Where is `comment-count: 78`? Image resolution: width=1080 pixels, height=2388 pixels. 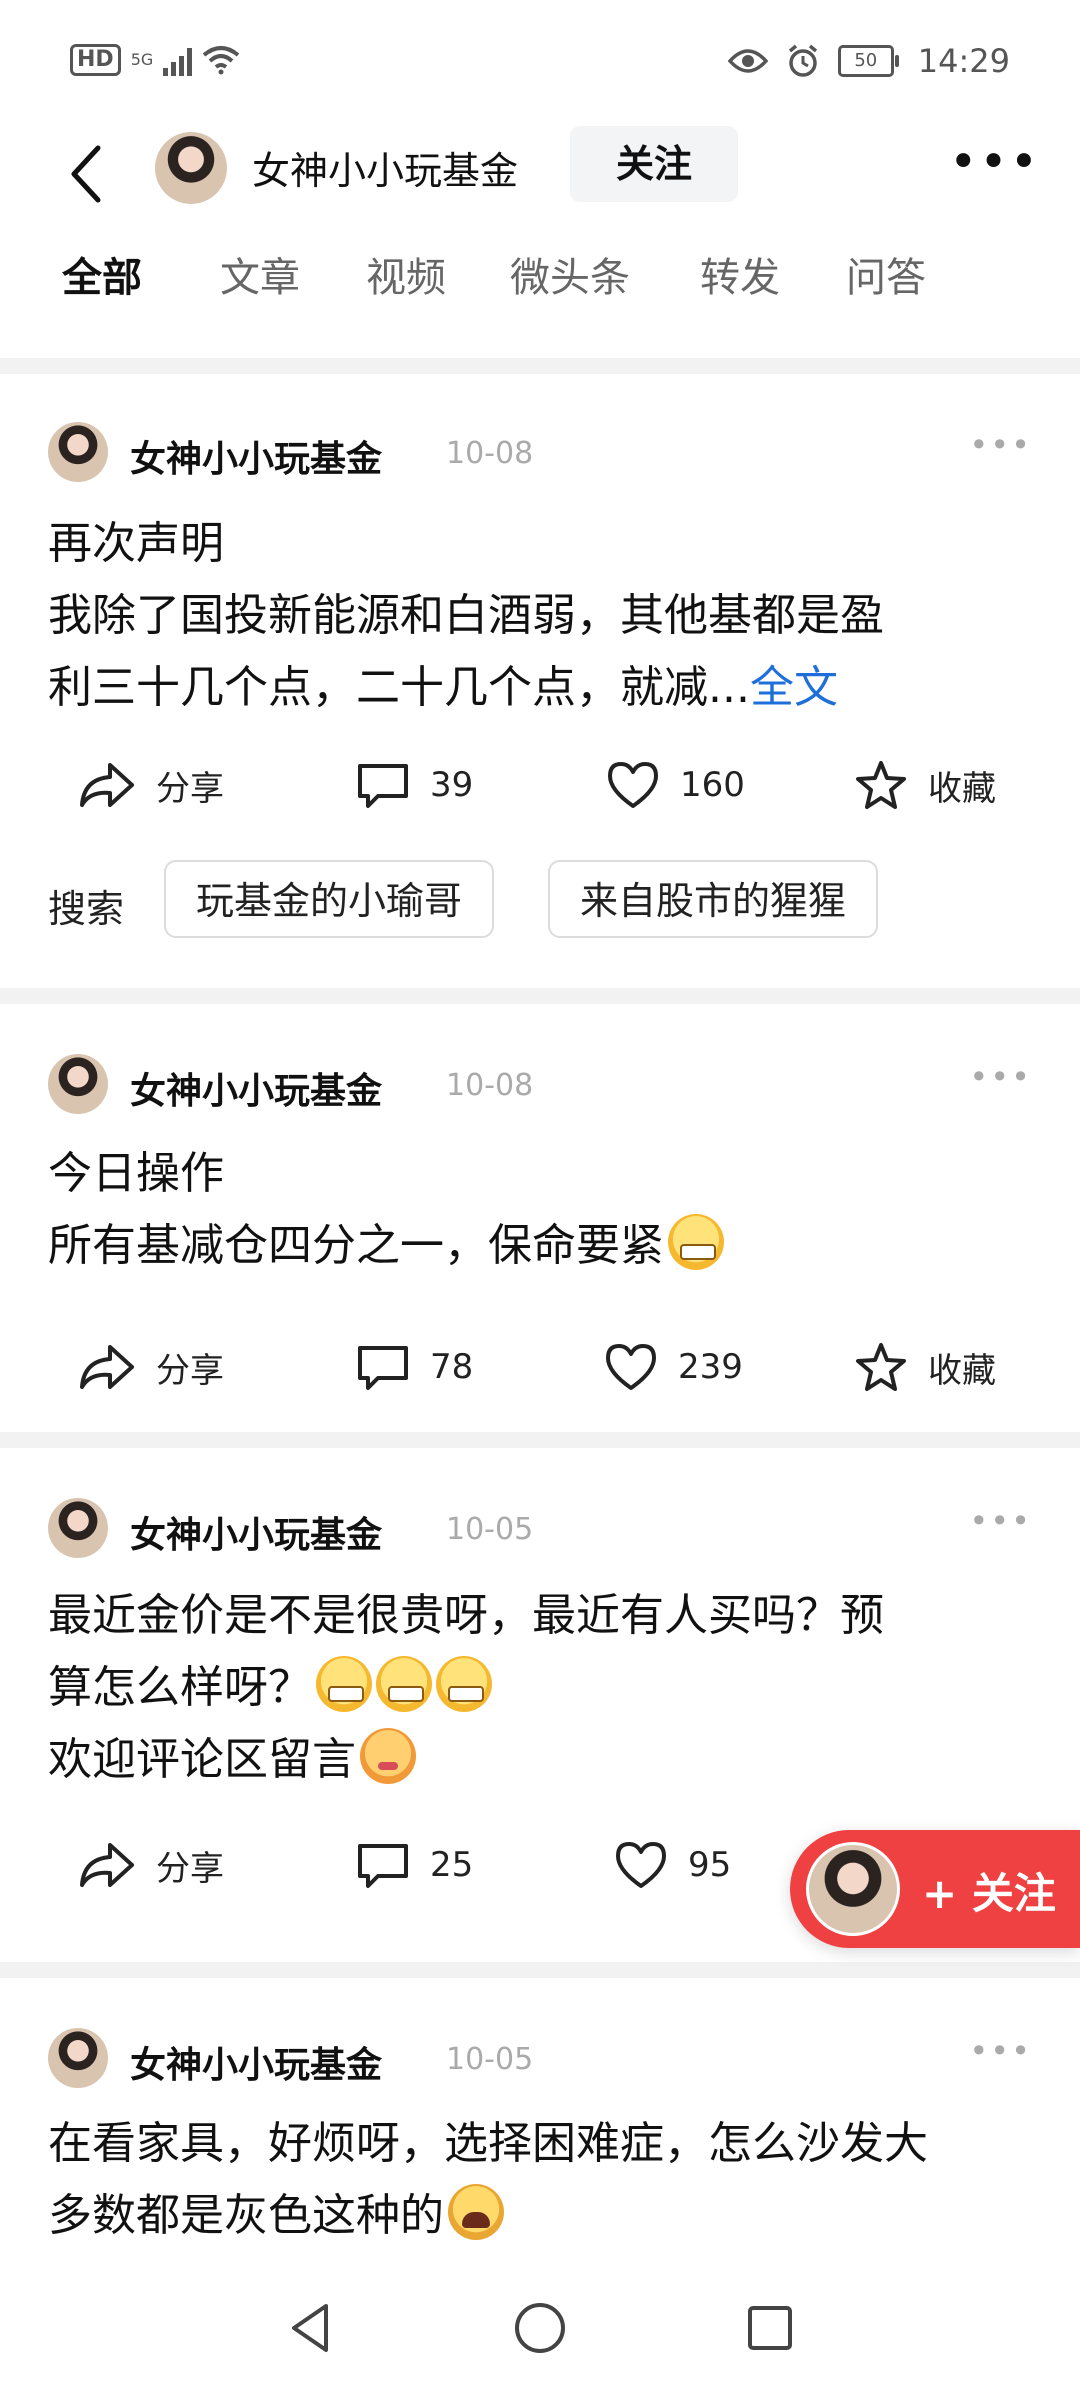
comment-count: 78 is located at coordinates (452, 1367).